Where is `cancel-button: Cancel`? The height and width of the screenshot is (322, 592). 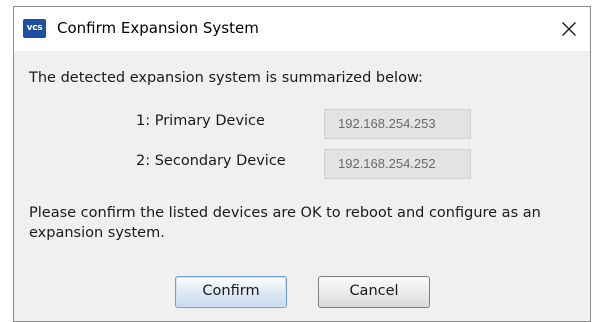 cancel-button: Cancel is located at coordinates (374, 292).